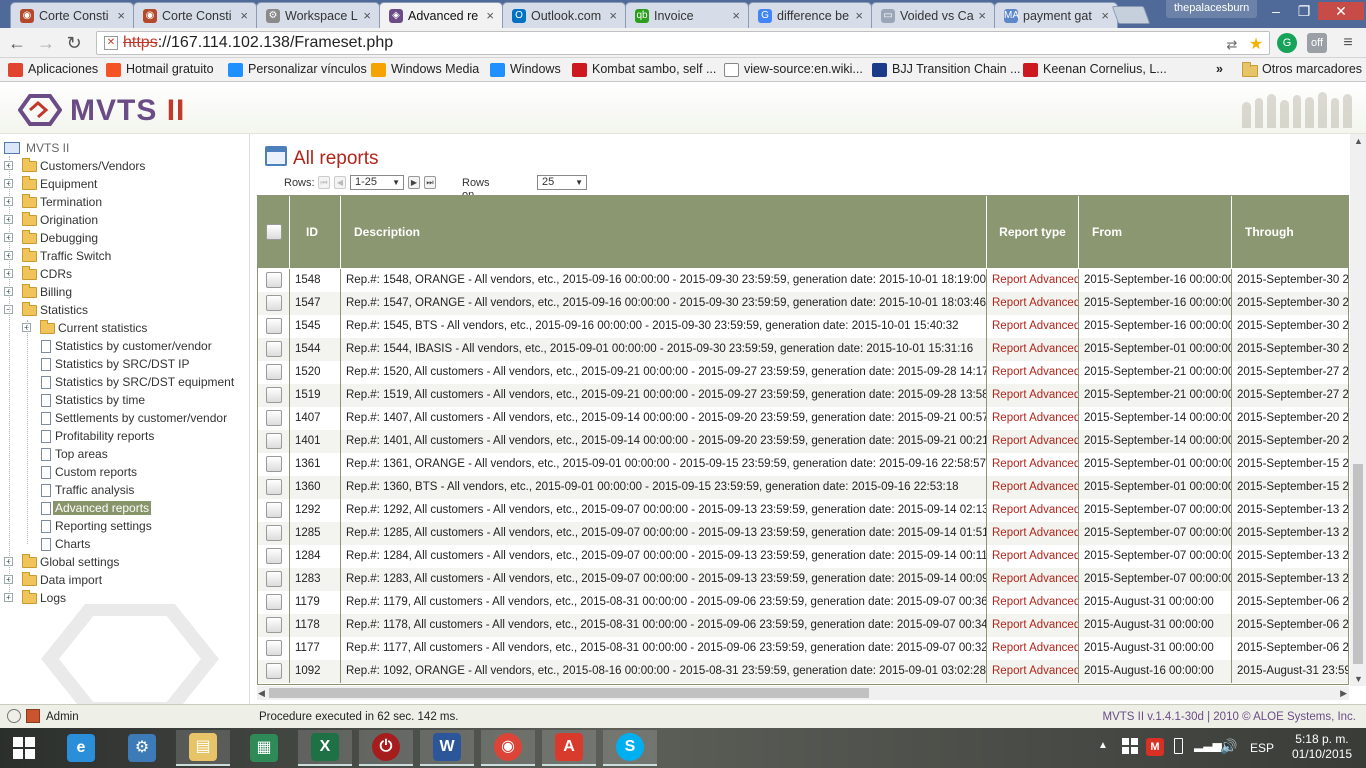 The width and height of the screenshot is (1366, 768). Describe the element at coordinates (630, 748) in the screenshot. I see `taskbar-app-9: S` at that location.